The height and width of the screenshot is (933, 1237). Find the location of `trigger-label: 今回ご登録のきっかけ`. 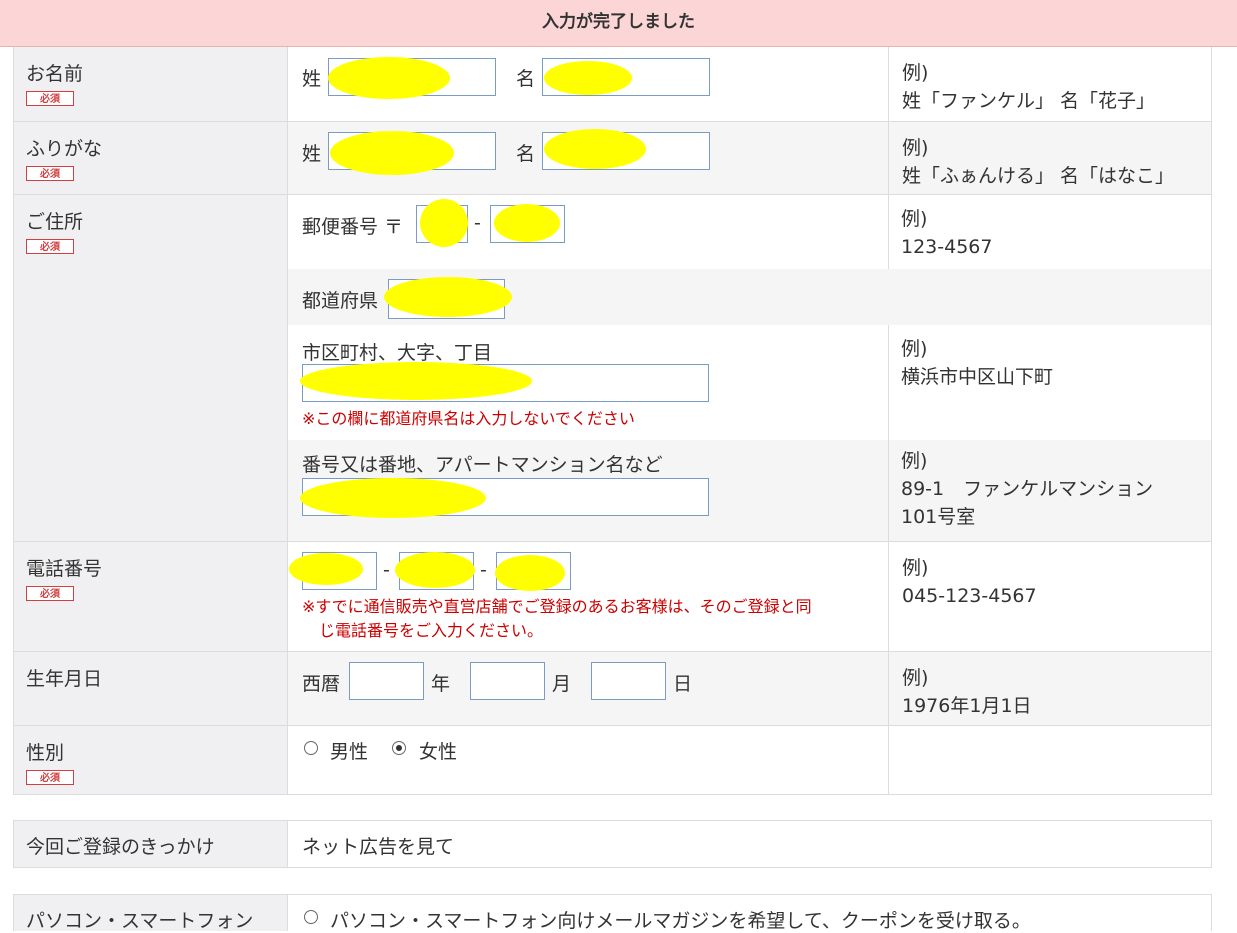

trigger-label: 今回ご登録のきっかけ is located at coordinates (120, 847).